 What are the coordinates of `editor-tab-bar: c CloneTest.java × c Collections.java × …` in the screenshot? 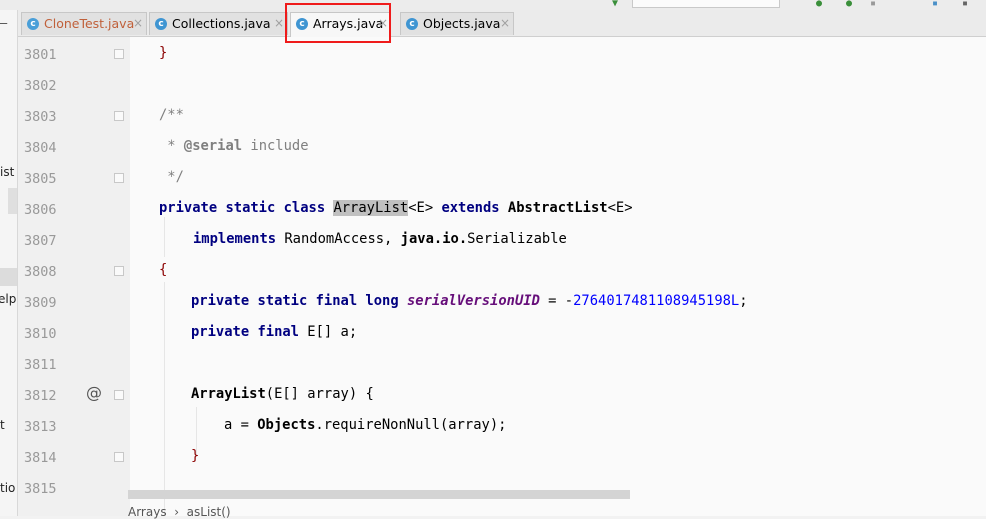 It's located at (502, 23).